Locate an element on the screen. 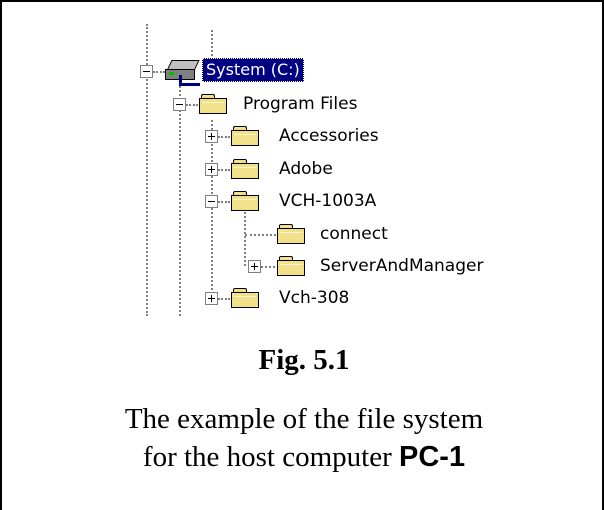  tree-item-connect: connect is located at coordinates (354, 234).